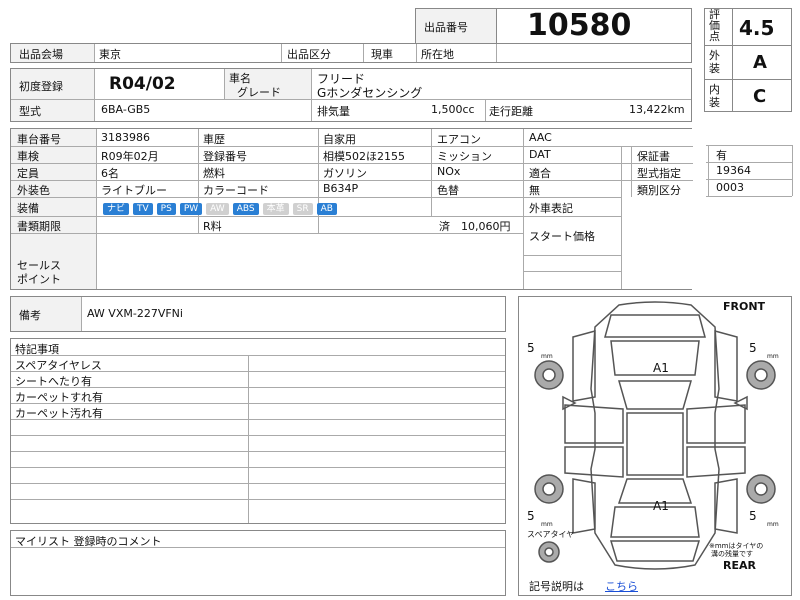 The width and height of the screenshot is (800, 600). What do you see at coordinates (345, 173) in the screenshot?
I see `fuel: ガソリン` at bounding box center [345, 173].